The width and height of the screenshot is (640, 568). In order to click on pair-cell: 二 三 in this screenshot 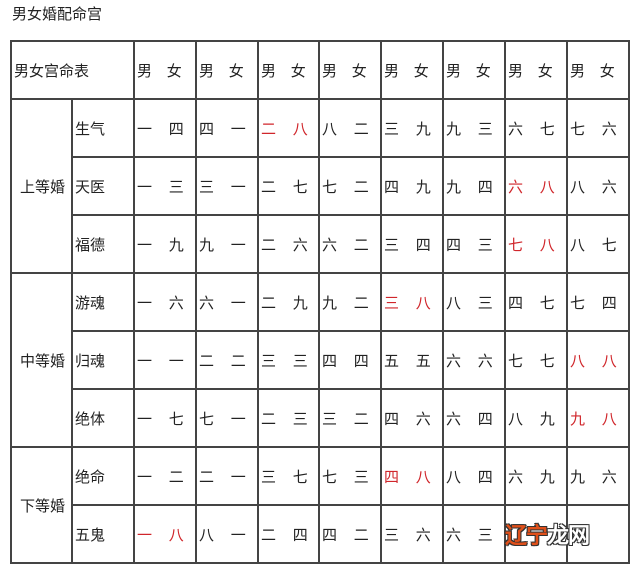, I will do `click(289, 418)`.